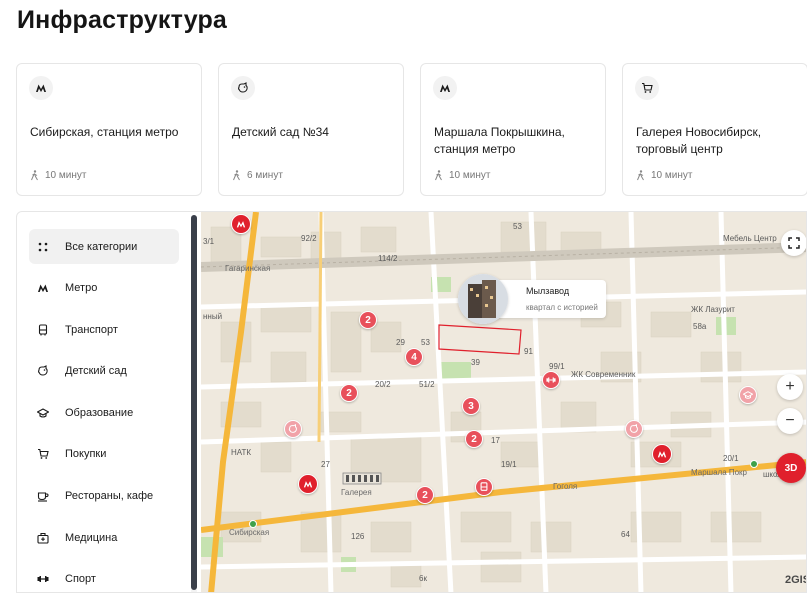 This screenshot has width=807, height=593. I want to click on project-callout: Мылзавод квартал с историей, so click(532, 299).